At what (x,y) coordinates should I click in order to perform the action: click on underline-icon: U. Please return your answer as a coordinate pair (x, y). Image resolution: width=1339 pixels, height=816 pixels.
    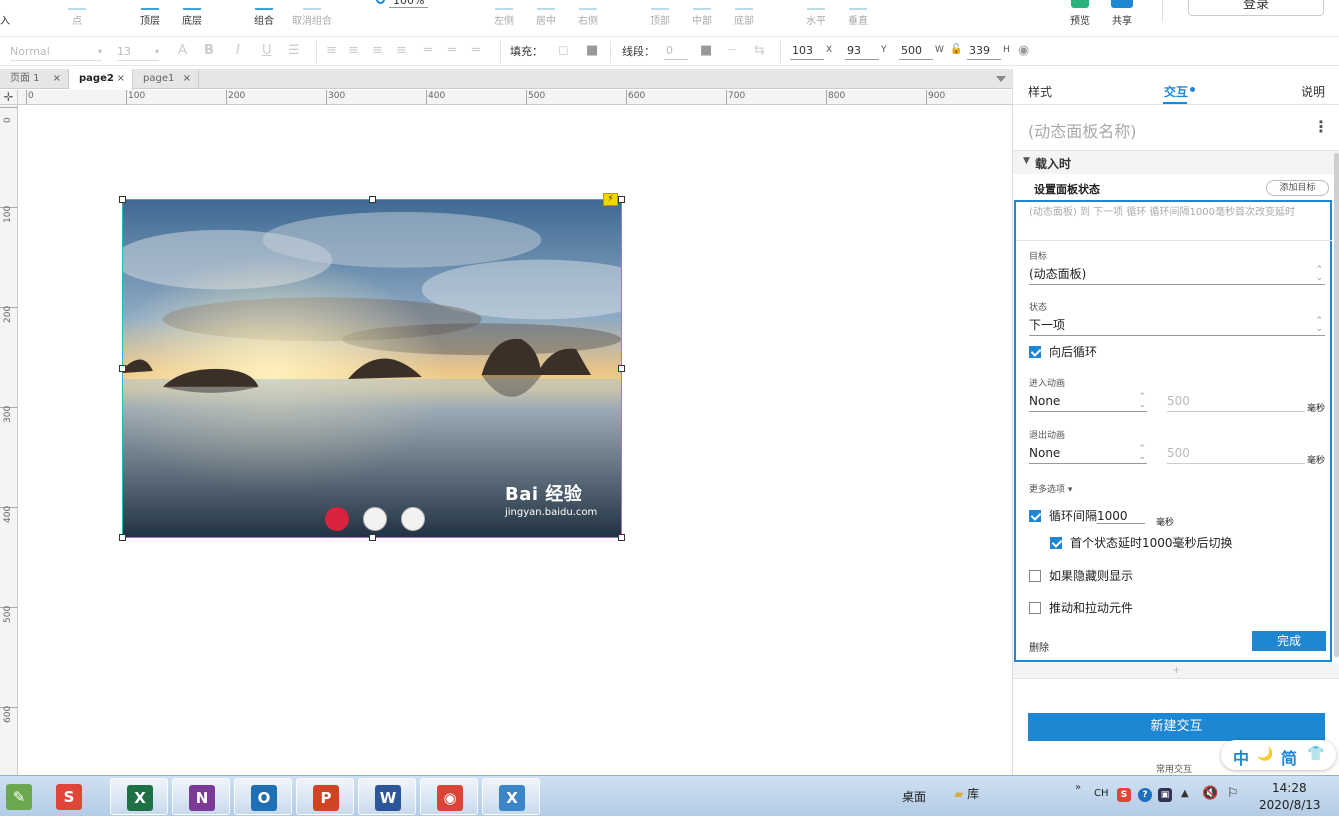
    Looking at the image, I should click on (267, 50).